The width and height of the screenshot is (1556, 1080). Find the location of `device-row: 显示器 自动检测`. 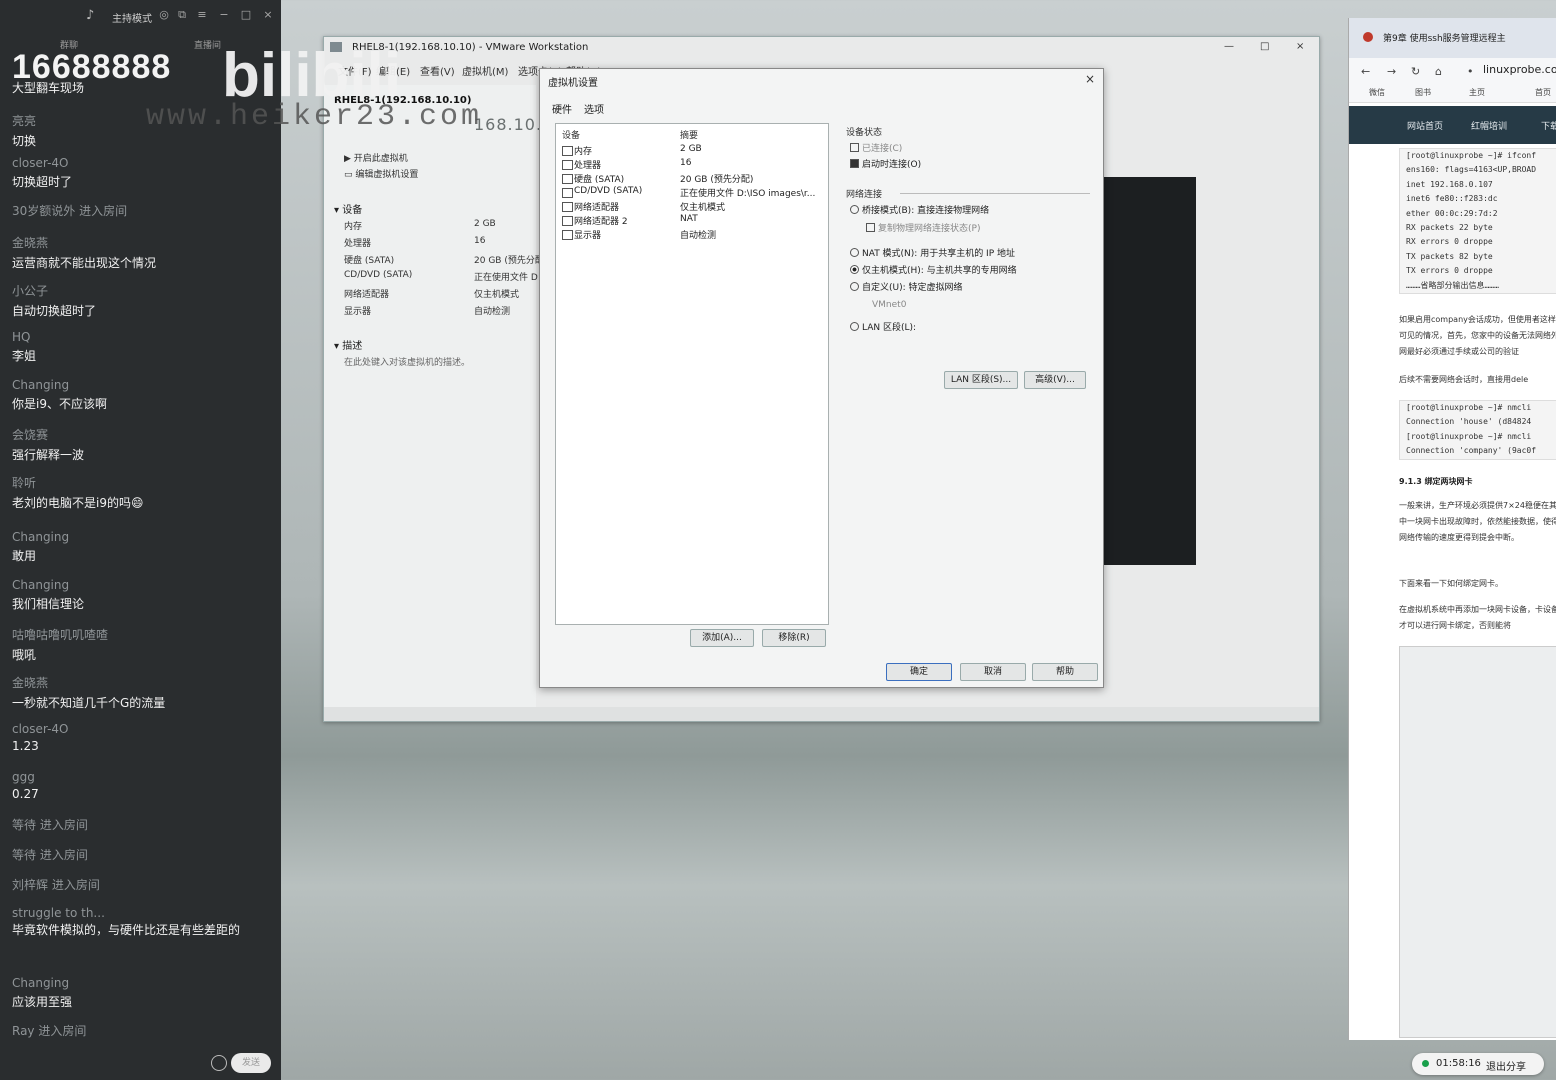

device-row: 显示器 自动检测 is located at coordinates (444, 310).